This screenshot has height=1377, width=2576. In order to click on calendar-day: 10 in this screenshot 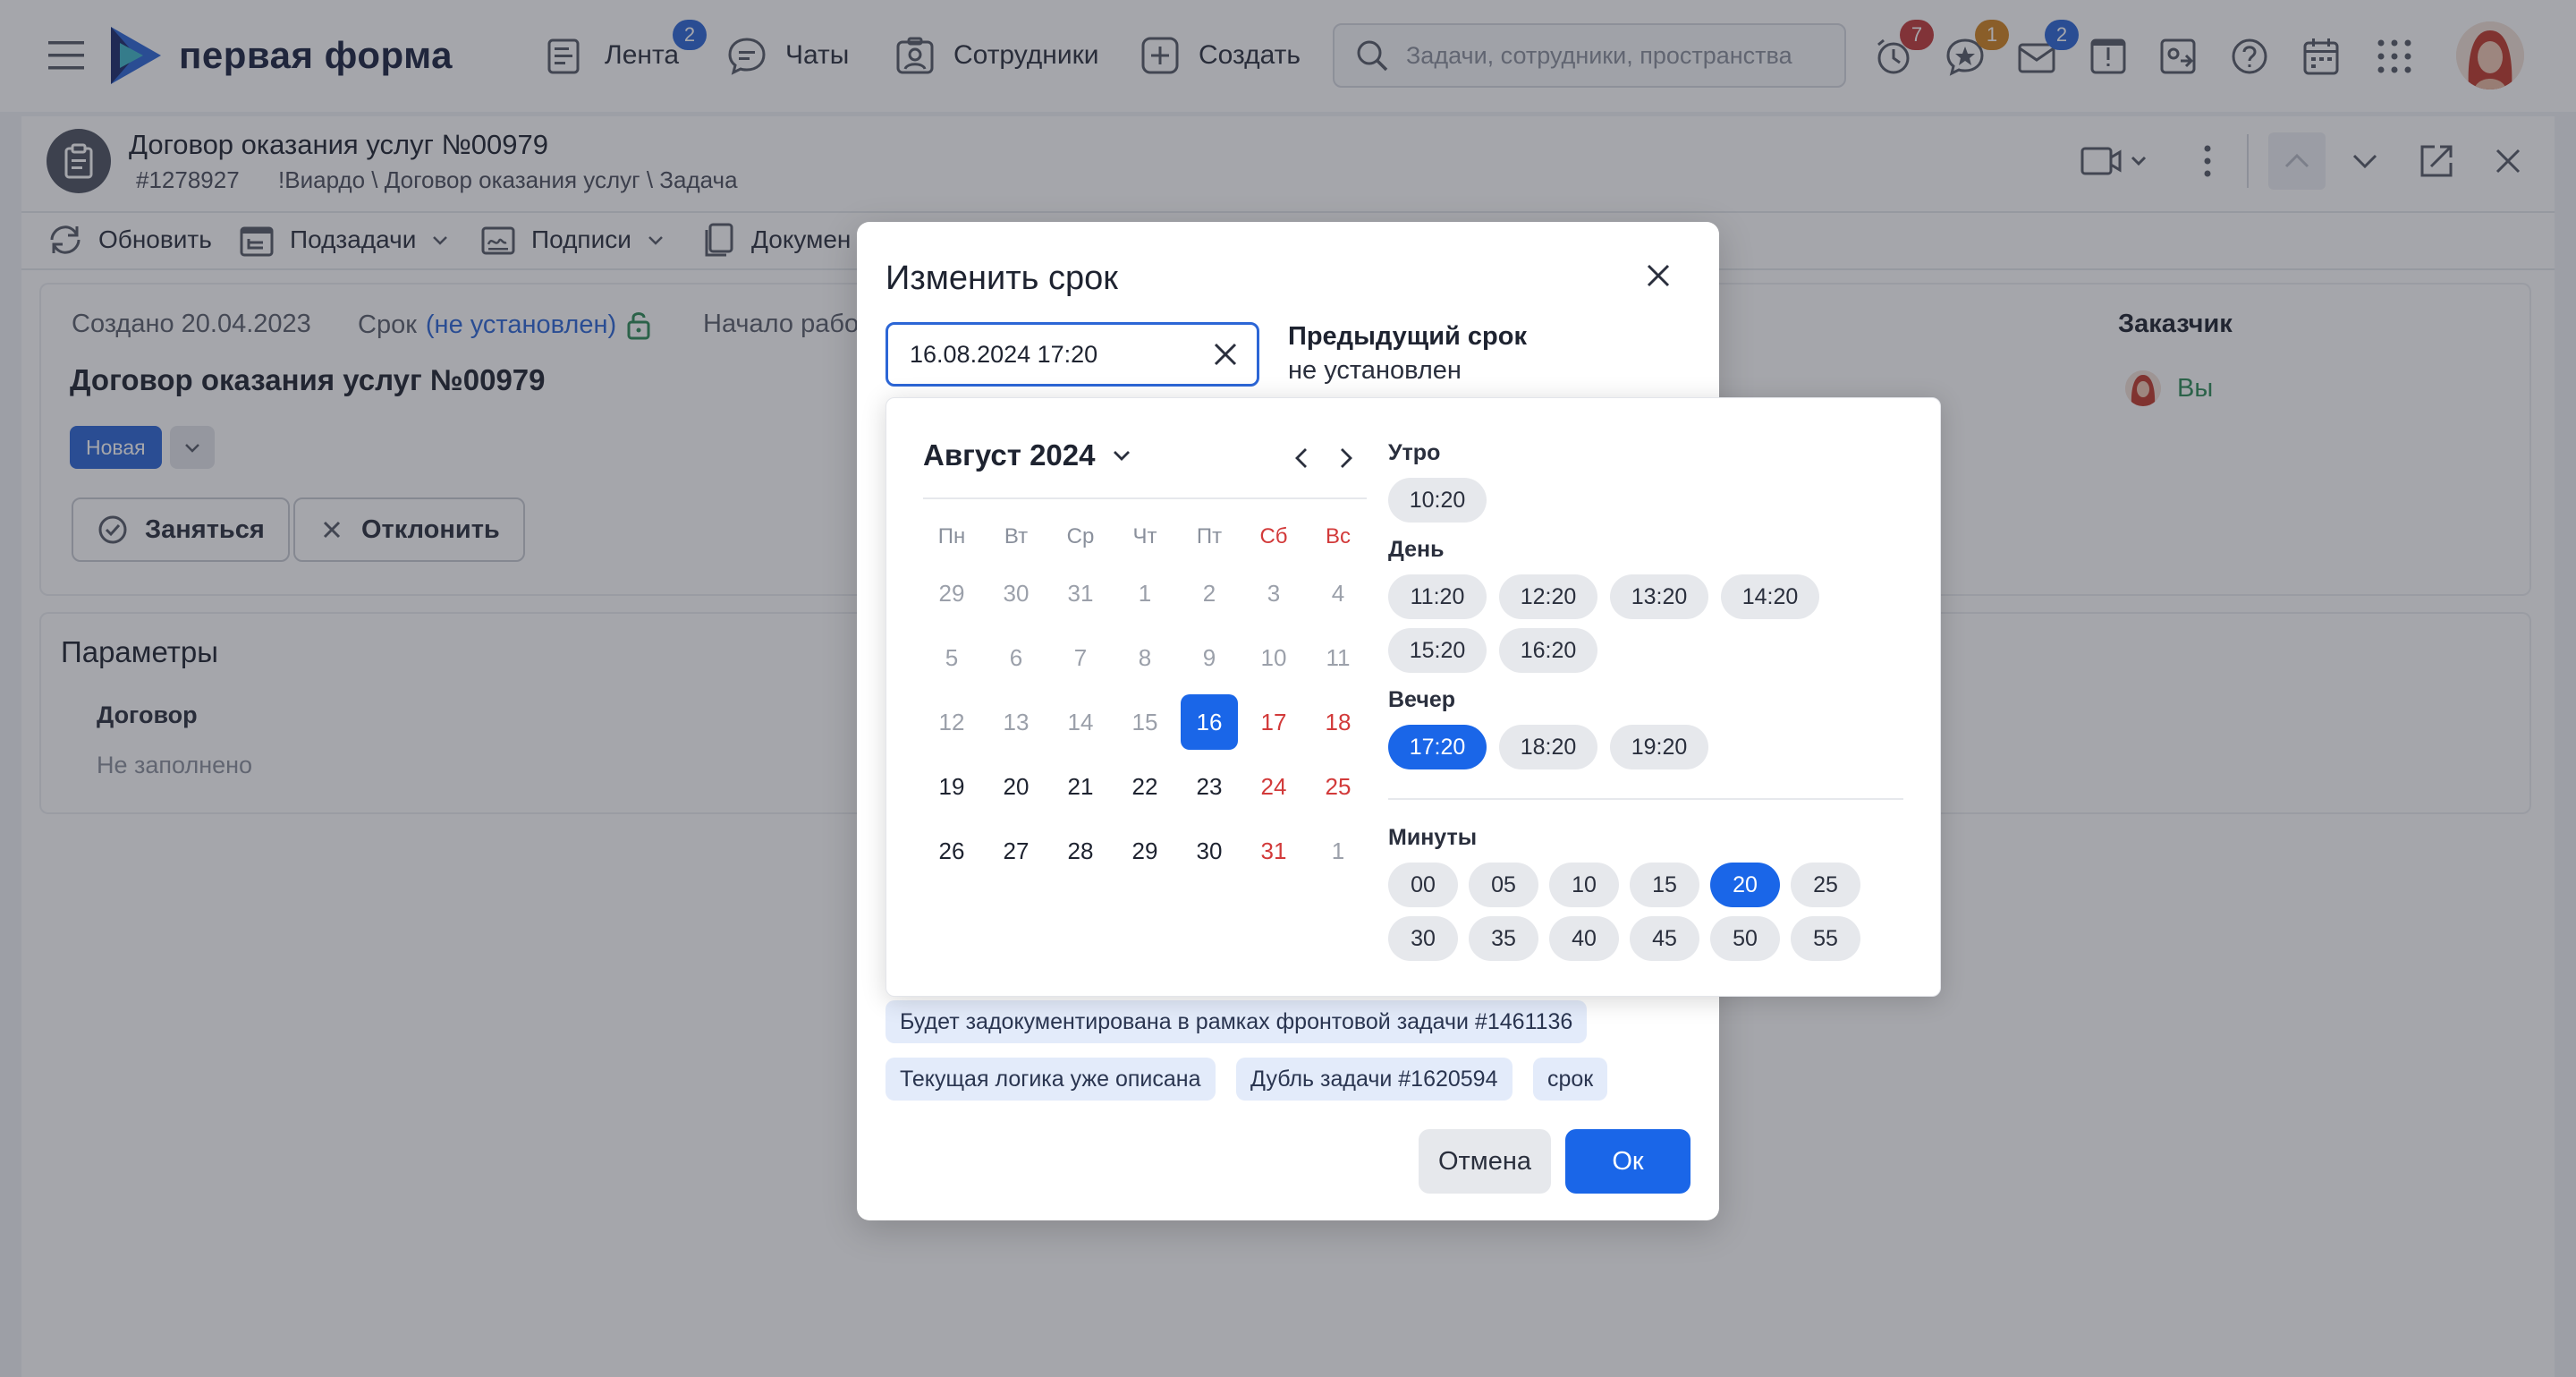, I will do `click(1273, 657)`.